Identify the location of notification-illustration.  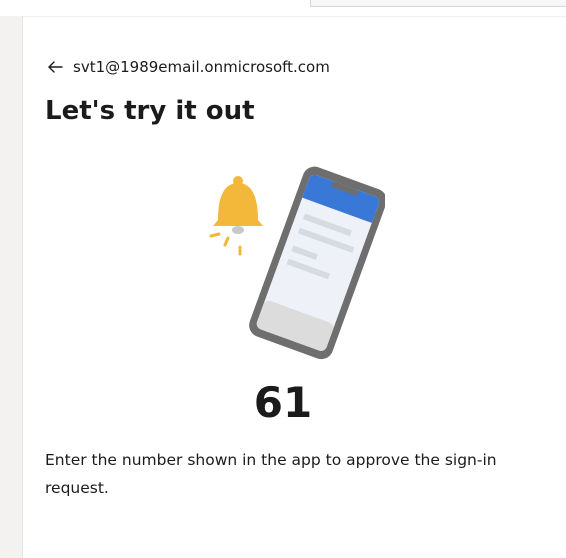
(297, 263).